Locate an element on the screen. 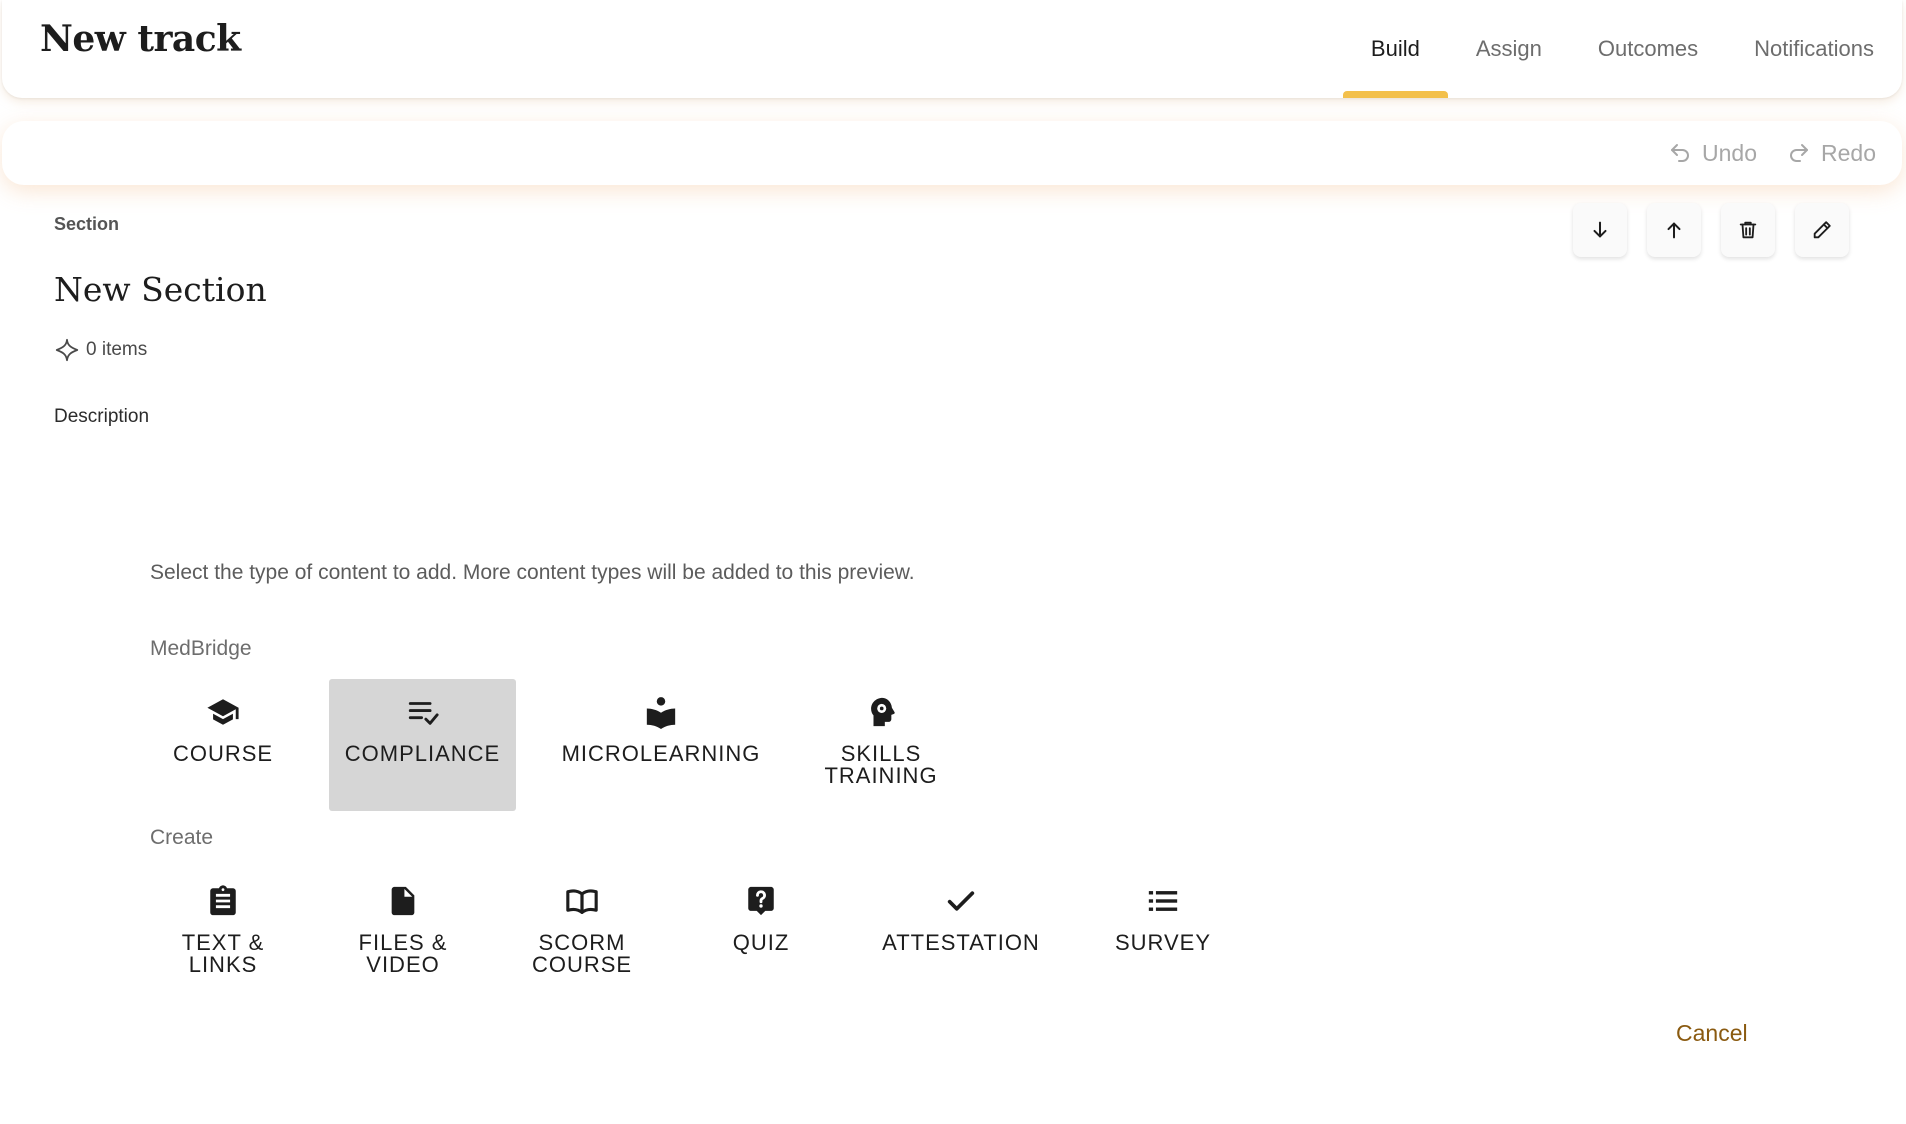 This screenshot has width=1906, height=1124. move-down-button is located at coordinates (1600, 230).